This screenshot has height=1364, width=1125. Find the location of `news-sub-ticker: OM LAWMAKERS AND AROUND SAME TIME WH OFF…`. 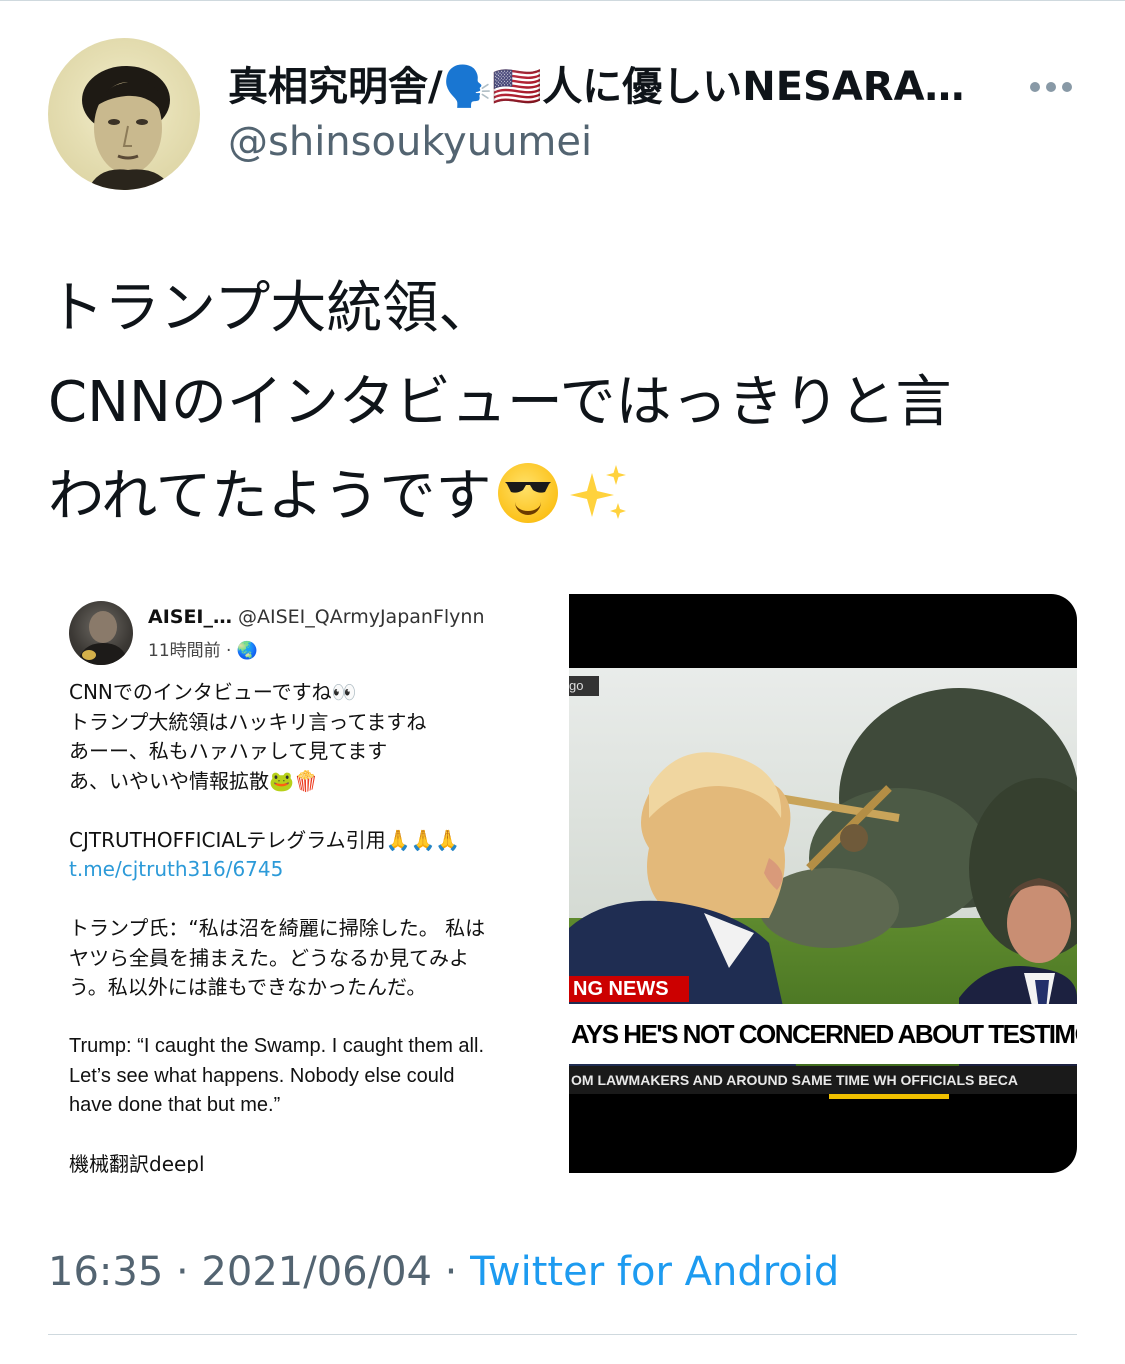

news-sub-ticker: OM LAWMAKERS AND AROUND SAME TIME WH OFF… is located at coordinates (823, 1080).